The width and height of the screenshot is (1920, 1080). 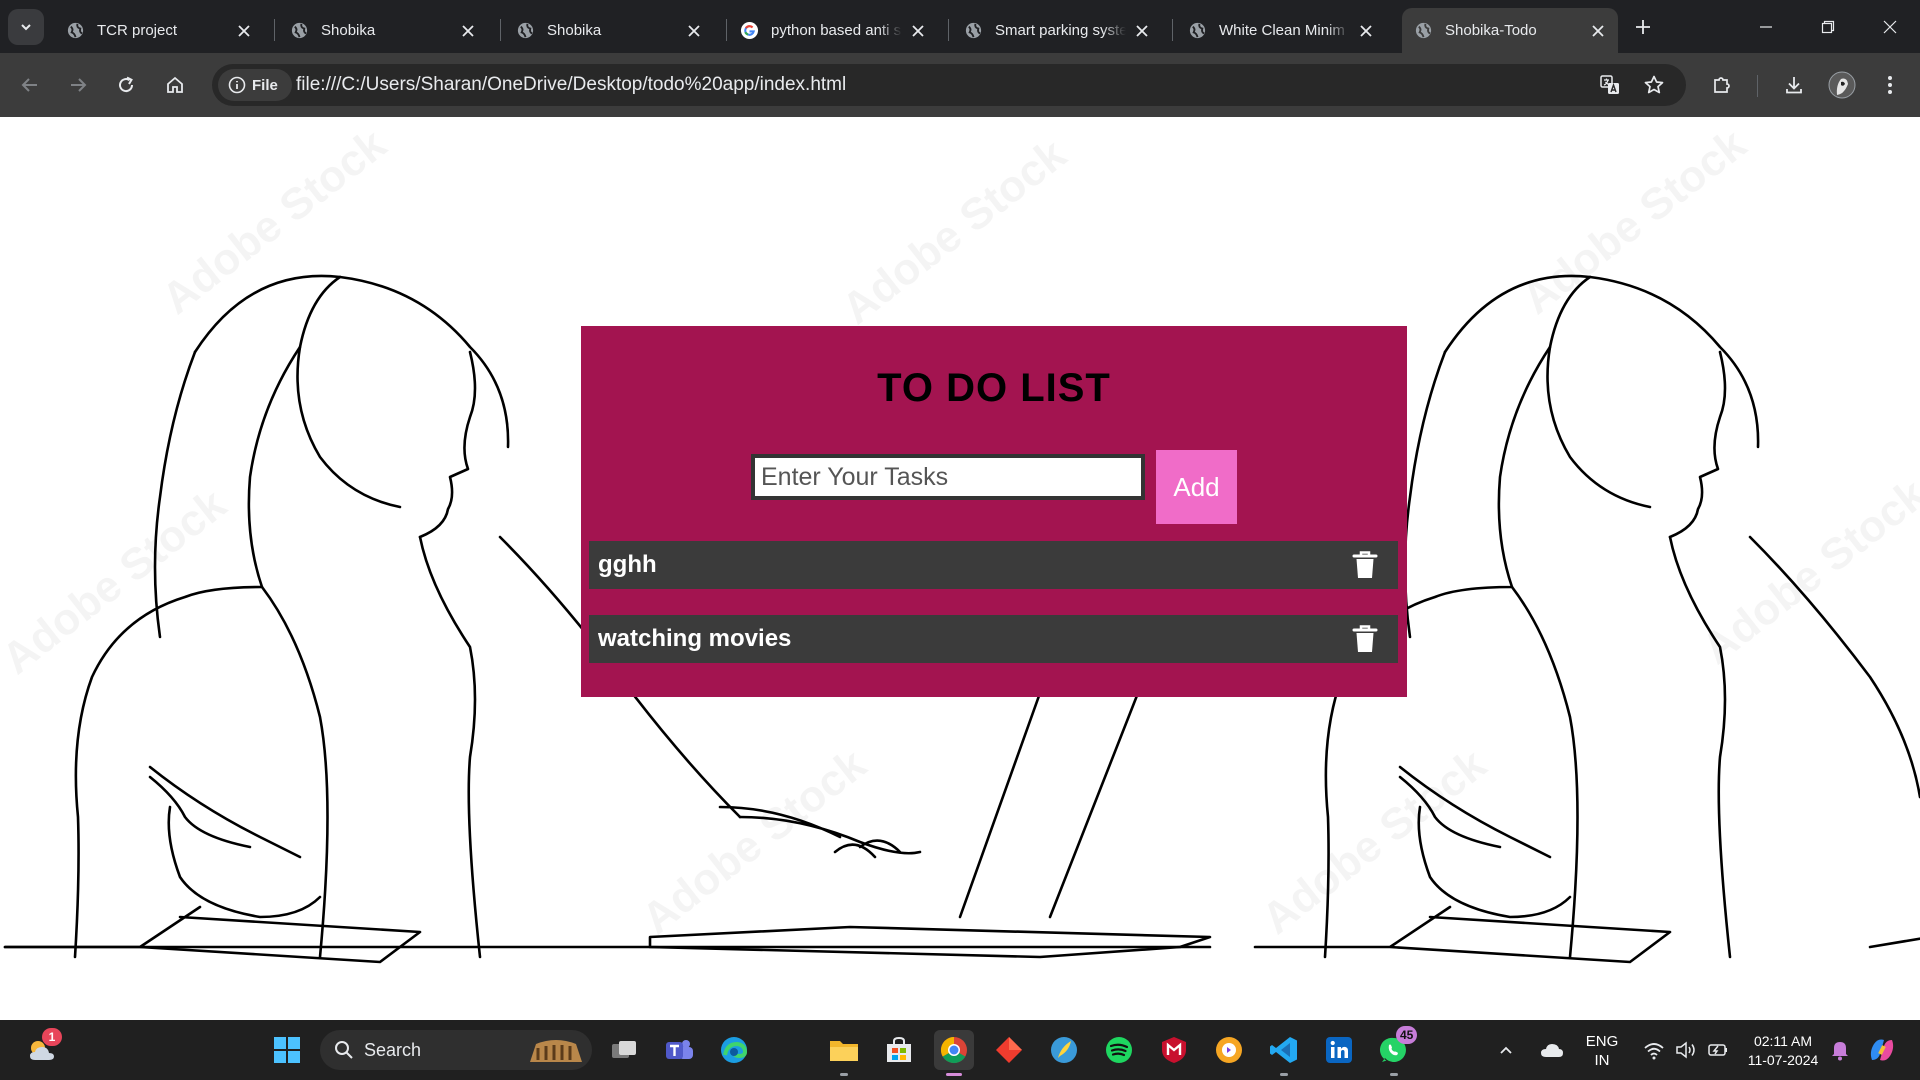 I want to click on whatsapp-app: 45, so click(x=1396, y=1051).